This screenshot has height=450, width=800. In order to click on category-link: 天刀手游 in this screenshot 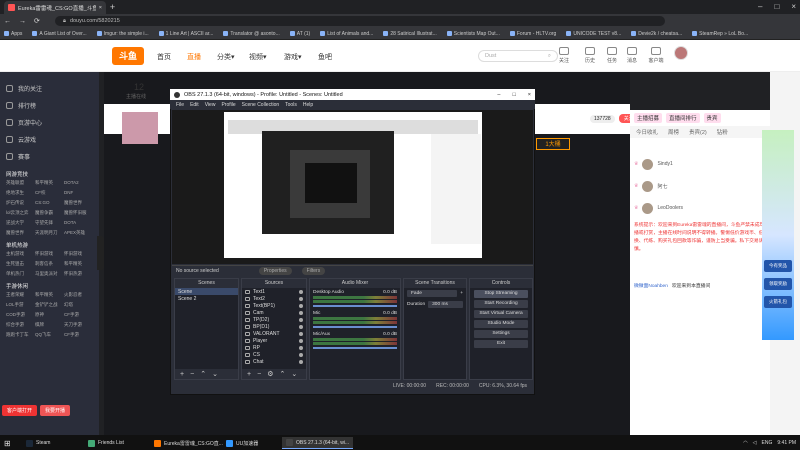, I will do `click(78, 325)`.